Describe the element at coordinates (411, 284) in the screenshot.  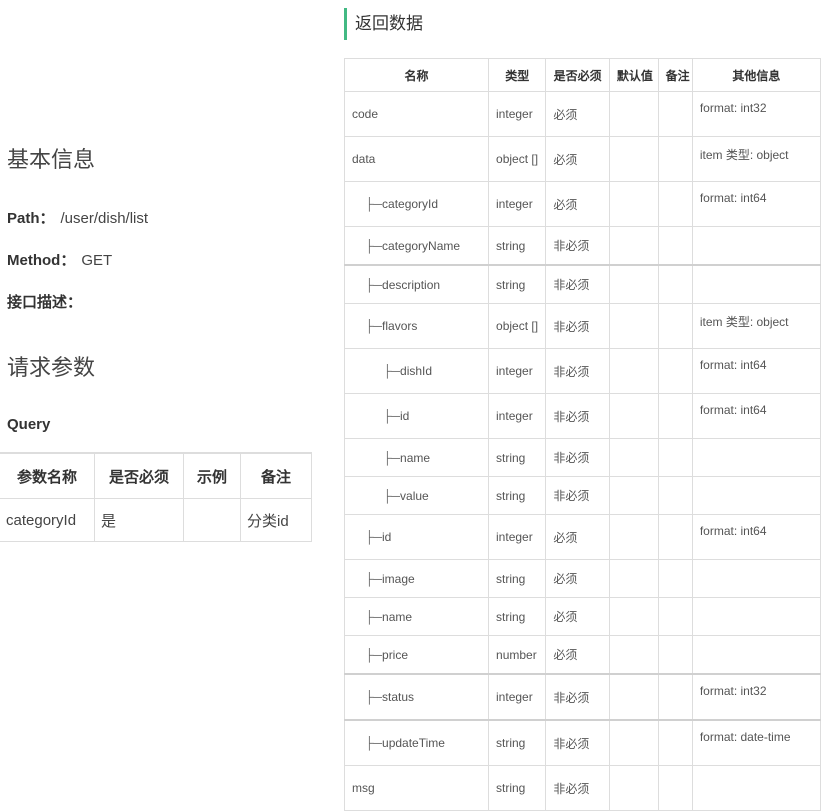
I see `field-name: description` at that location.